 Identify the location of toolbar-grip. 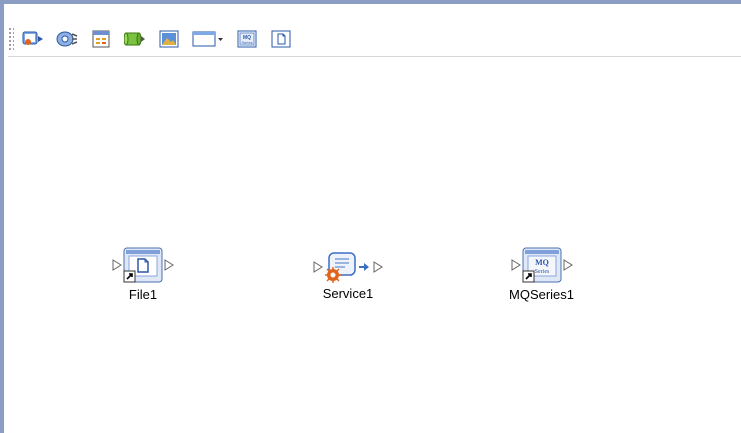
(11, 39).